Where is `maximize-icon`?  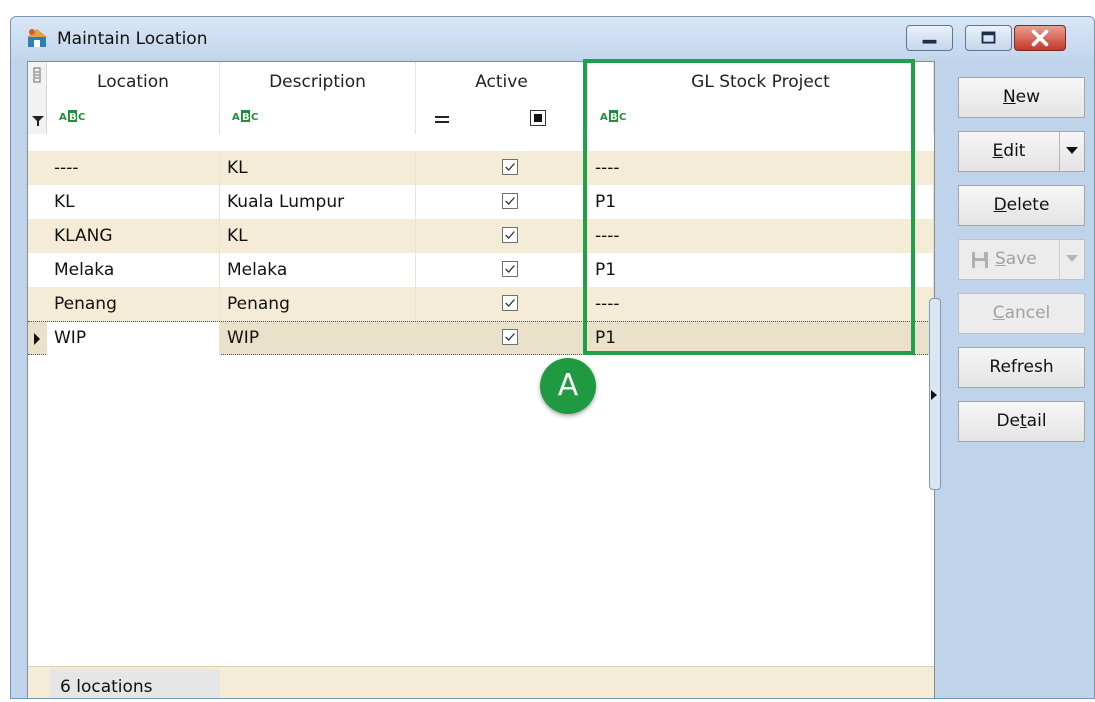
maximize-icon is located at coordinates (988, 37).